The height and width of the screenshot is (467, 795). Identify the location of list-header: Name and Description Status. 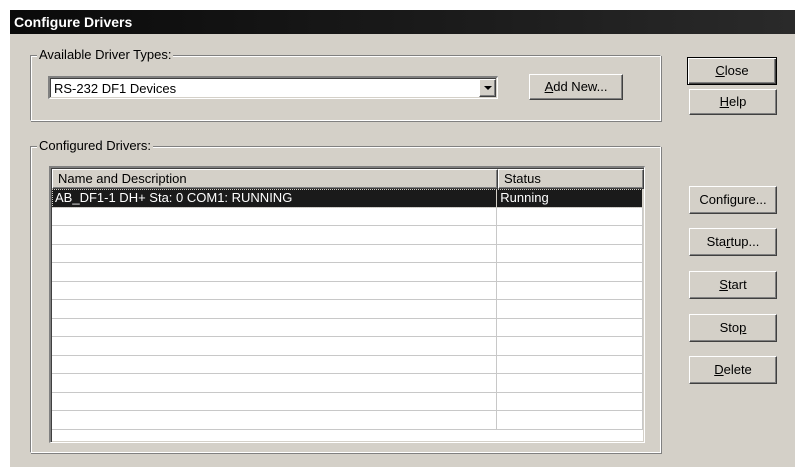
(348, 179).